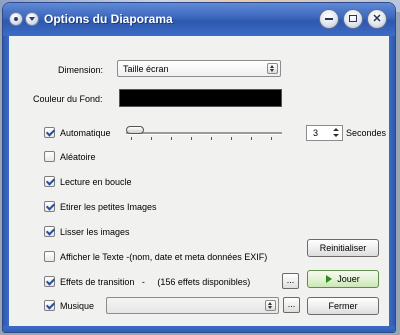  Describe the element at coordinates (348, 279) in the screenshot. I see `play-button-label: Jouer` at that location.